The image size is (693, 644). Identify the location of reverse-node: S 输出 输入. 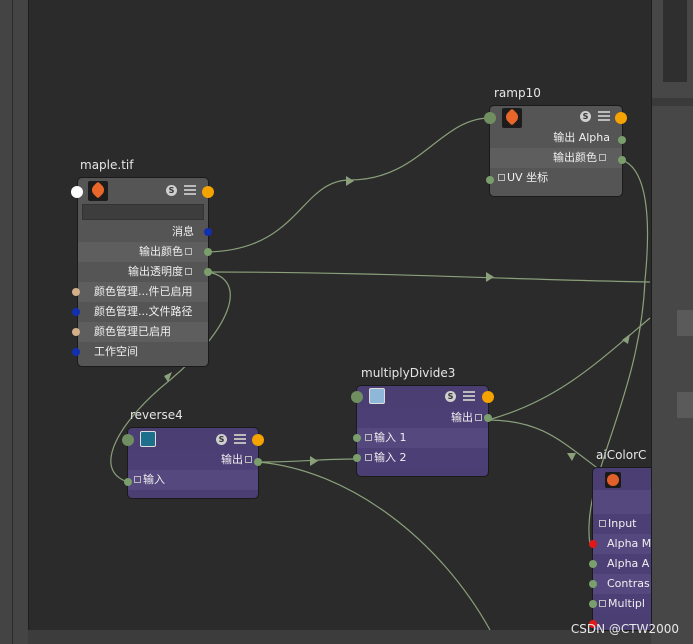
(193, 463).